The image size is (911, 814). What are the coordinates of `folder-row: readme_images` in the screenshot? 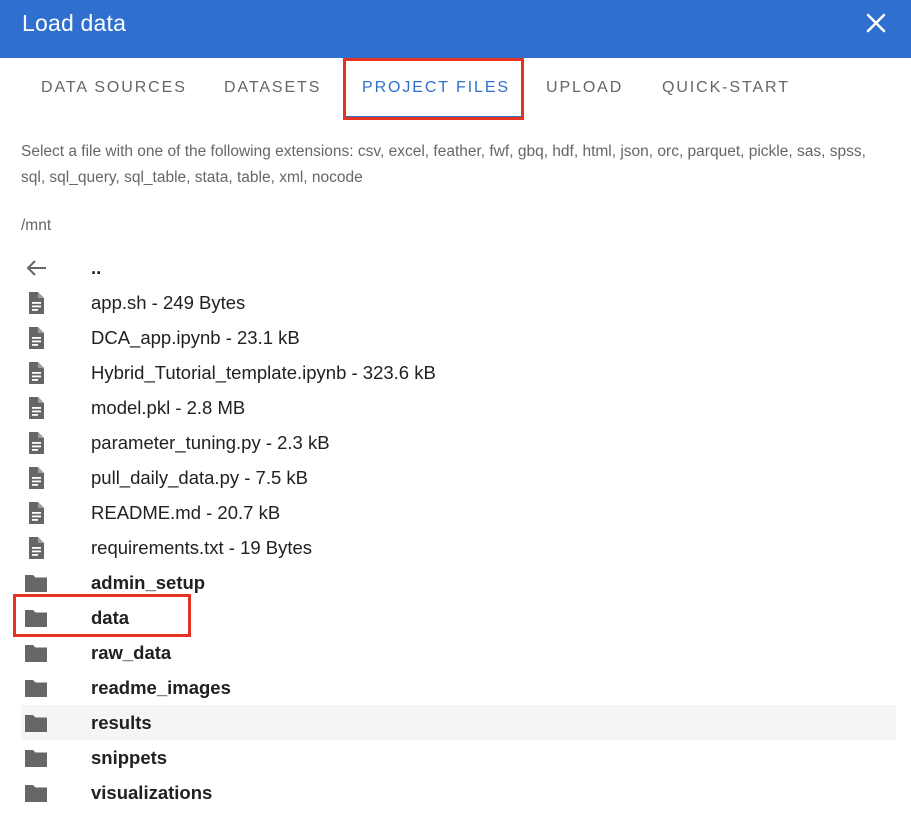 It's located at (458, 687).